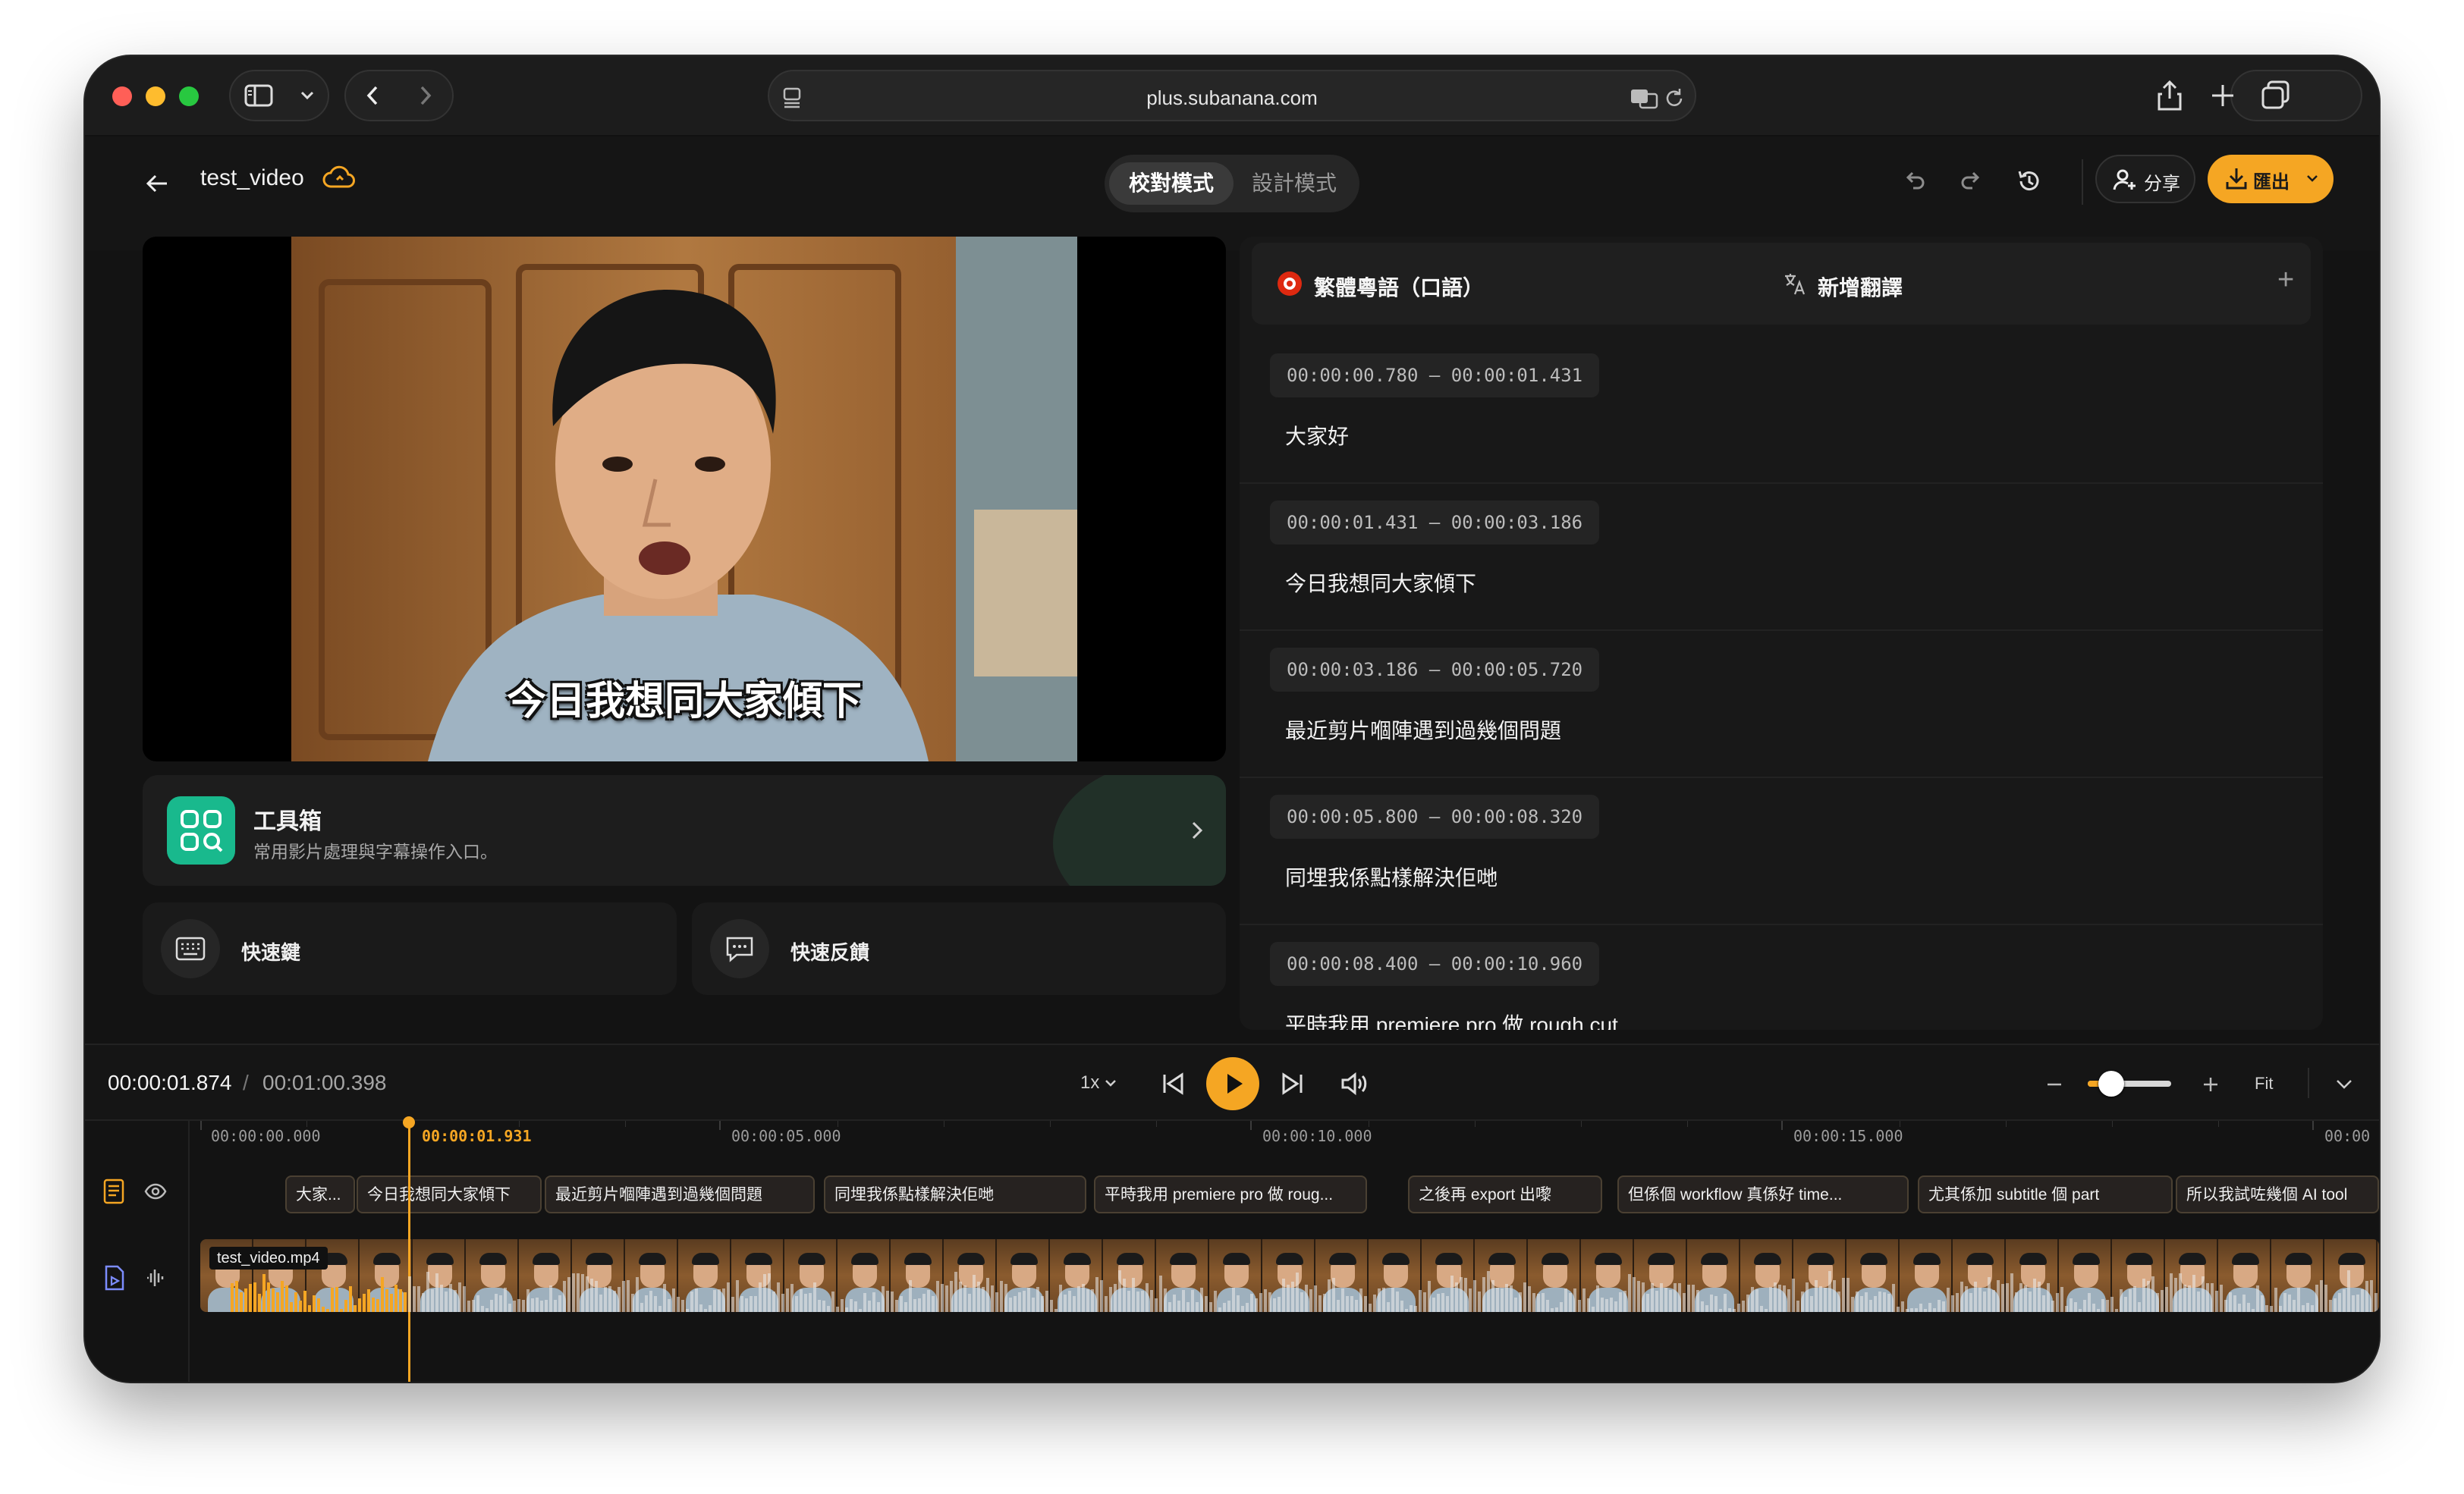  I want to click on ruler-label: 00:00, so click(2347, 1136).